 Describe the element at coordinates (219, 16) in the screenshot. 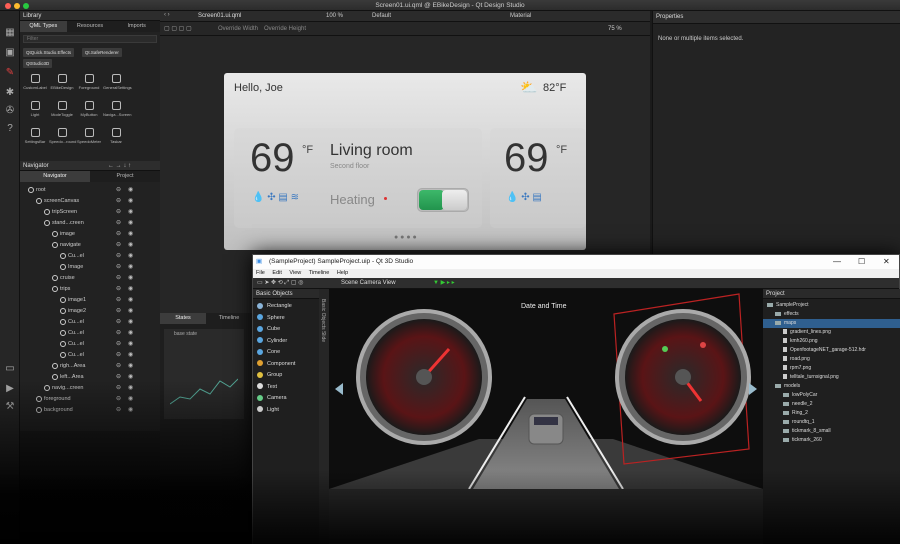

I see `file-name: Screen01.ui.qml` at that location.